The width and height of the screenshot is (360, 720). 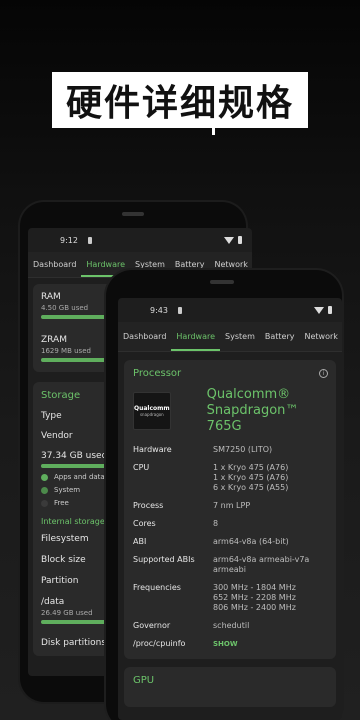 What do you see at coordinates (180, 100) in the screenshot?
I see `headline-banner: 硬件详细规格` at bounding box center [180, 100].